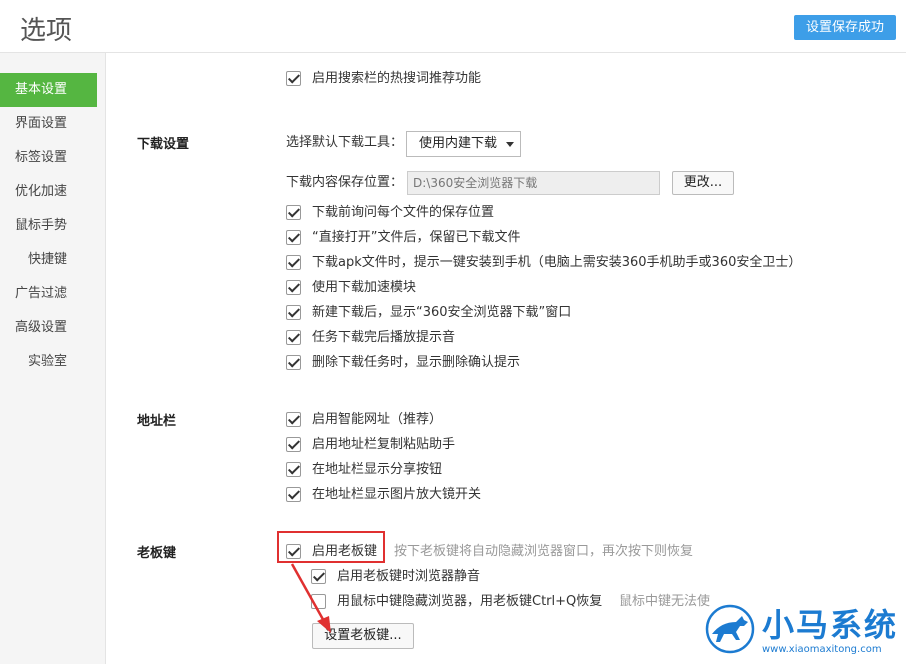  Describe the element at coordinates (41, 191) in the screenshot. I see `sidebar-item-label: 优化加速` at that location.